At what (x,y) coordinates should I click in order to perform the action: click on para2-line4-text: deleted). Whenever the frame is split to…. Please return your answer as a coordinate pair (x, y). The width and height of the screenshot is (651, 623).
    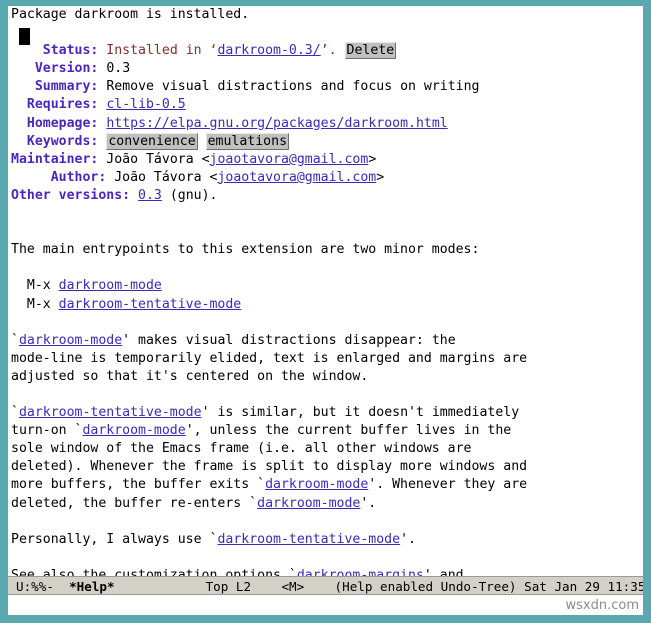
    Looking at the image, I should click on (269, 467).